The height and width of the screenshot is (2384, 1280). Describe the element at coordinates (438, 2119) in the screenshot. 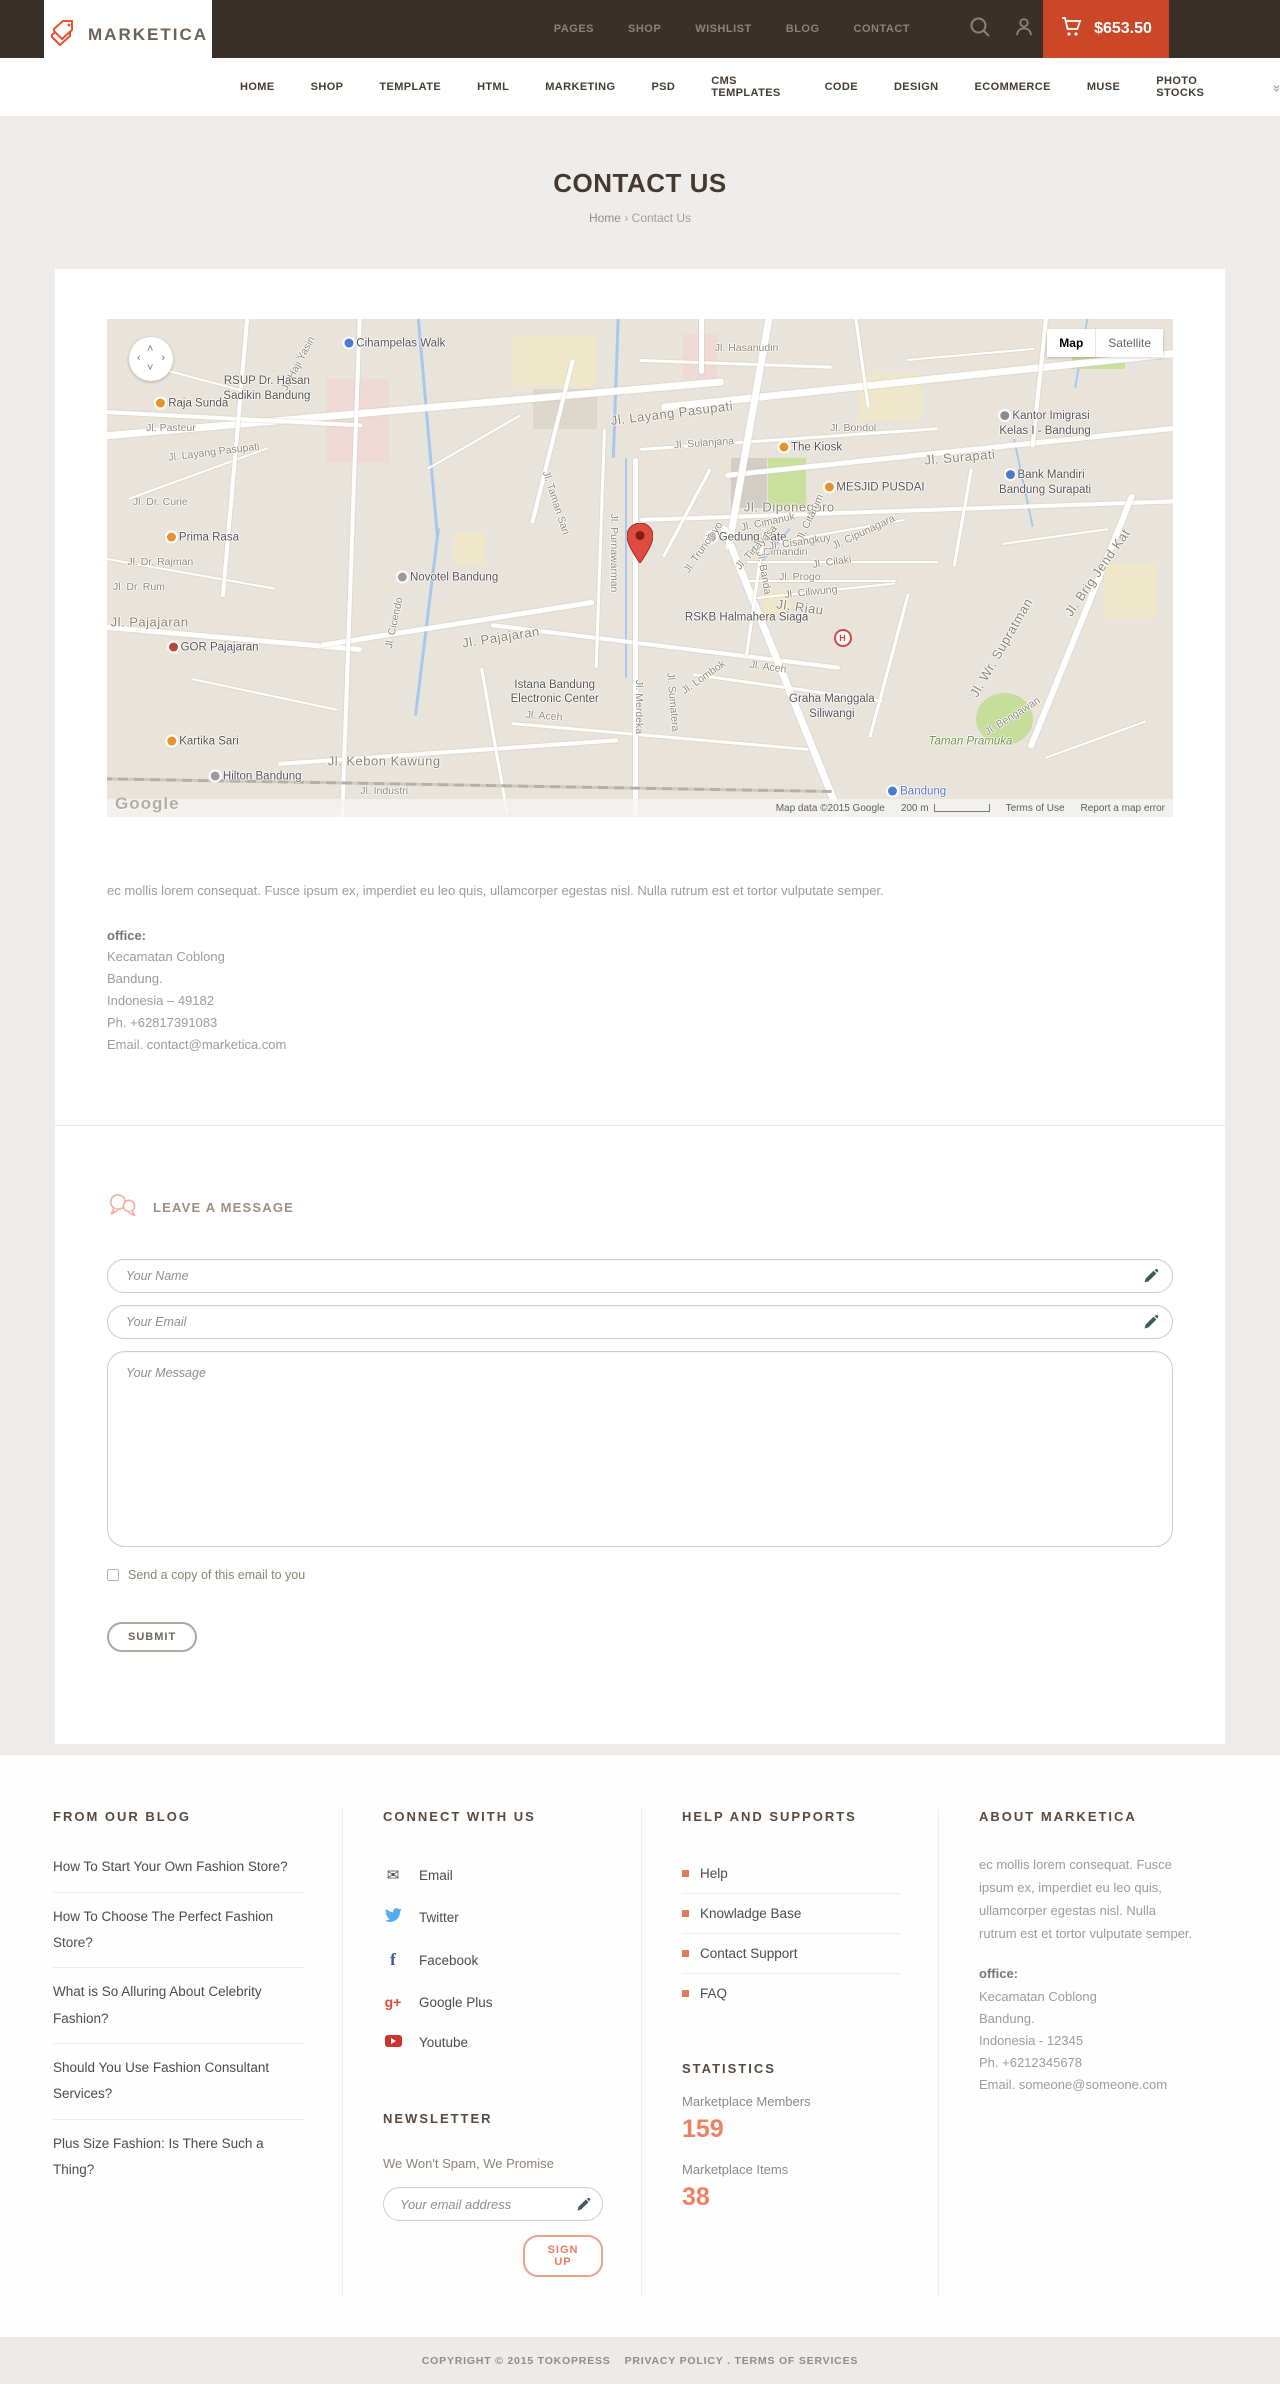

I see `newsletter-heading: NEWSLETTER` at that location.